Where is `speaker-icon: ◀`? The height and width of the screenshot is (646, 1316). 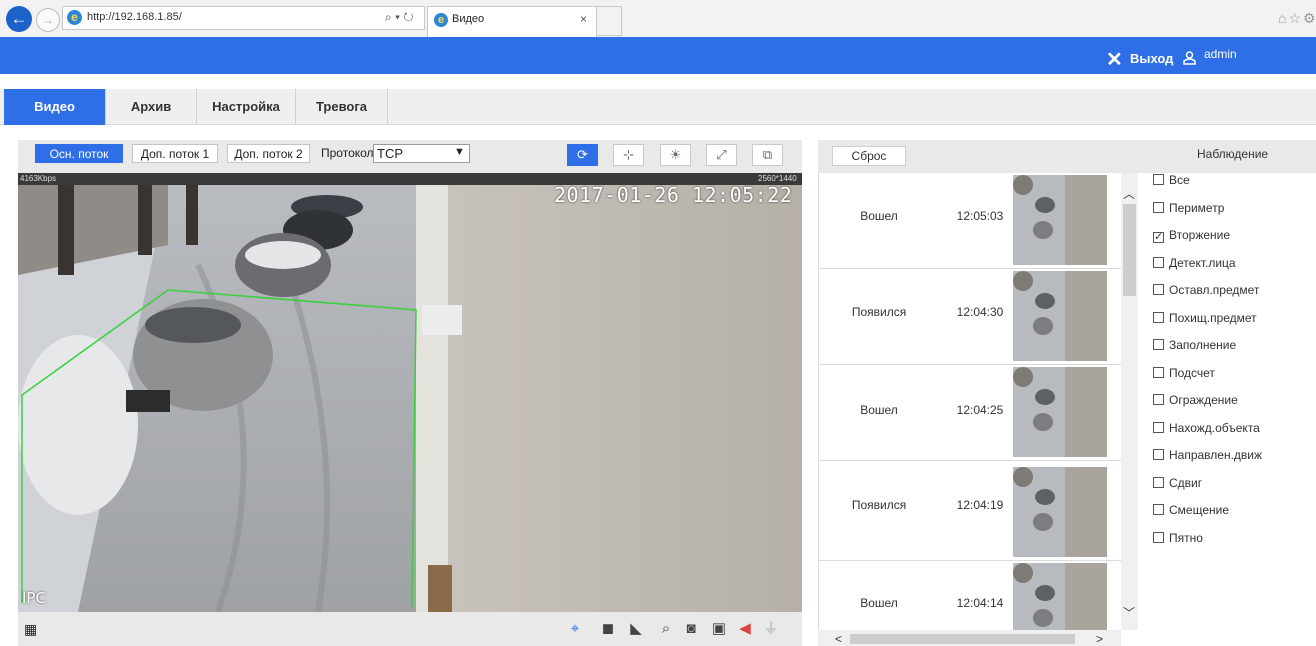 speaker-icon: ◀ is located at coordinates (745, 629).